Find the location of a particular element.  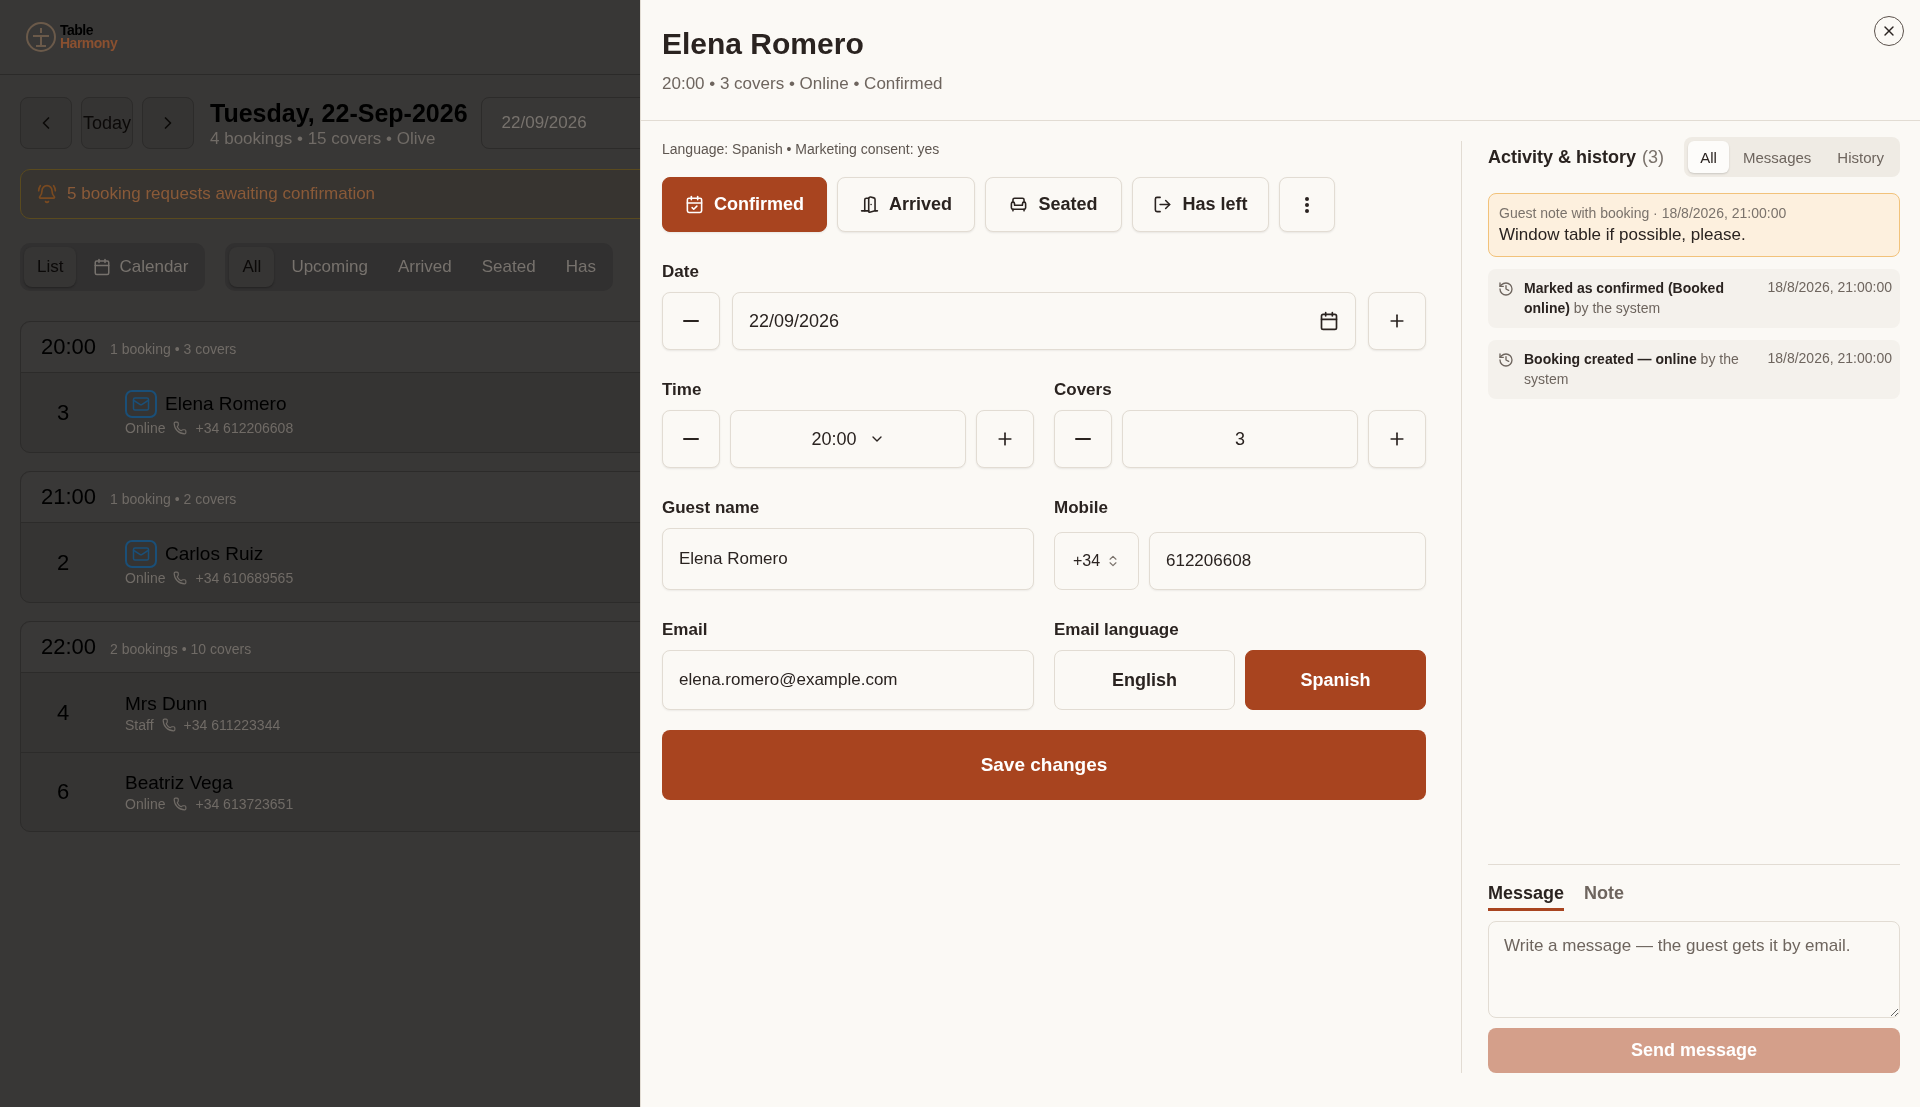

note-text: Window table if possible, please. is located at coordinates (1623, 235).